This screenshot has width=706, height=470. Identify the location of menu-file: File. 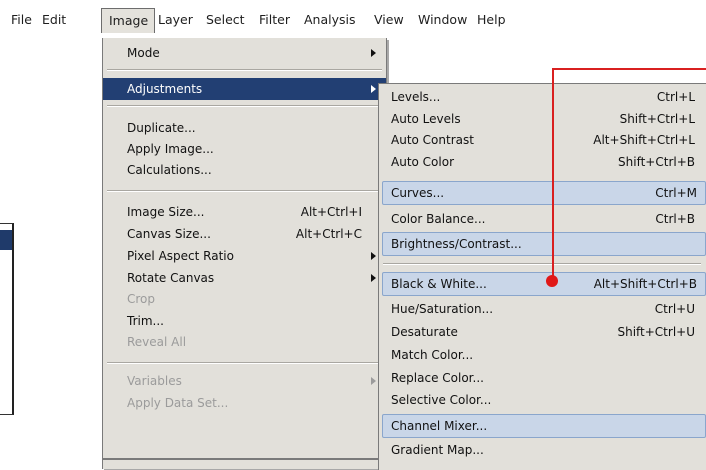
(21, 20).